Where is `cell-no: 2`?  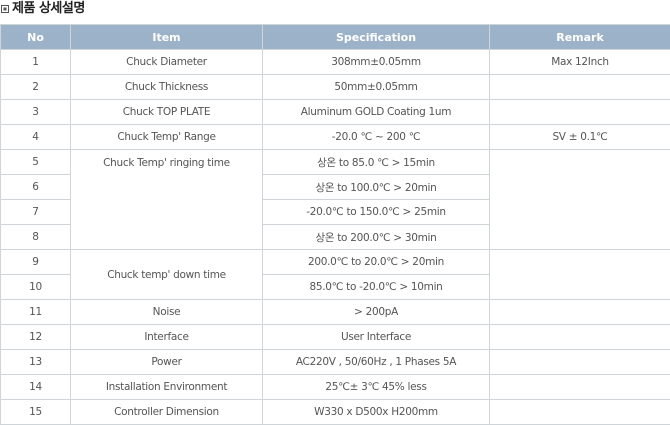
cell-no: 2 is located at coordinates (35, 87).